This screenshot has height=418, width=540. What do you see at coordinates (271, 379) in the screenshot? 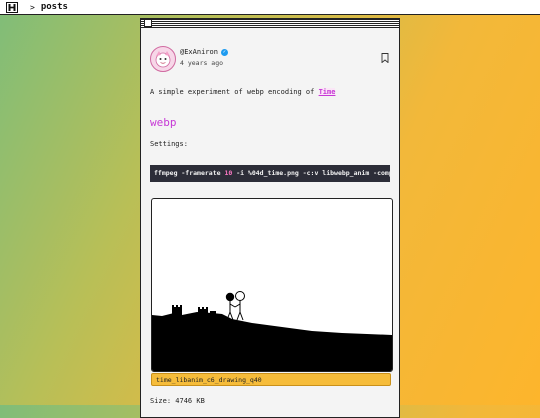
I see `image-caption: time_libanim_c6_drawing_q40` at bounding box center [271, 379].